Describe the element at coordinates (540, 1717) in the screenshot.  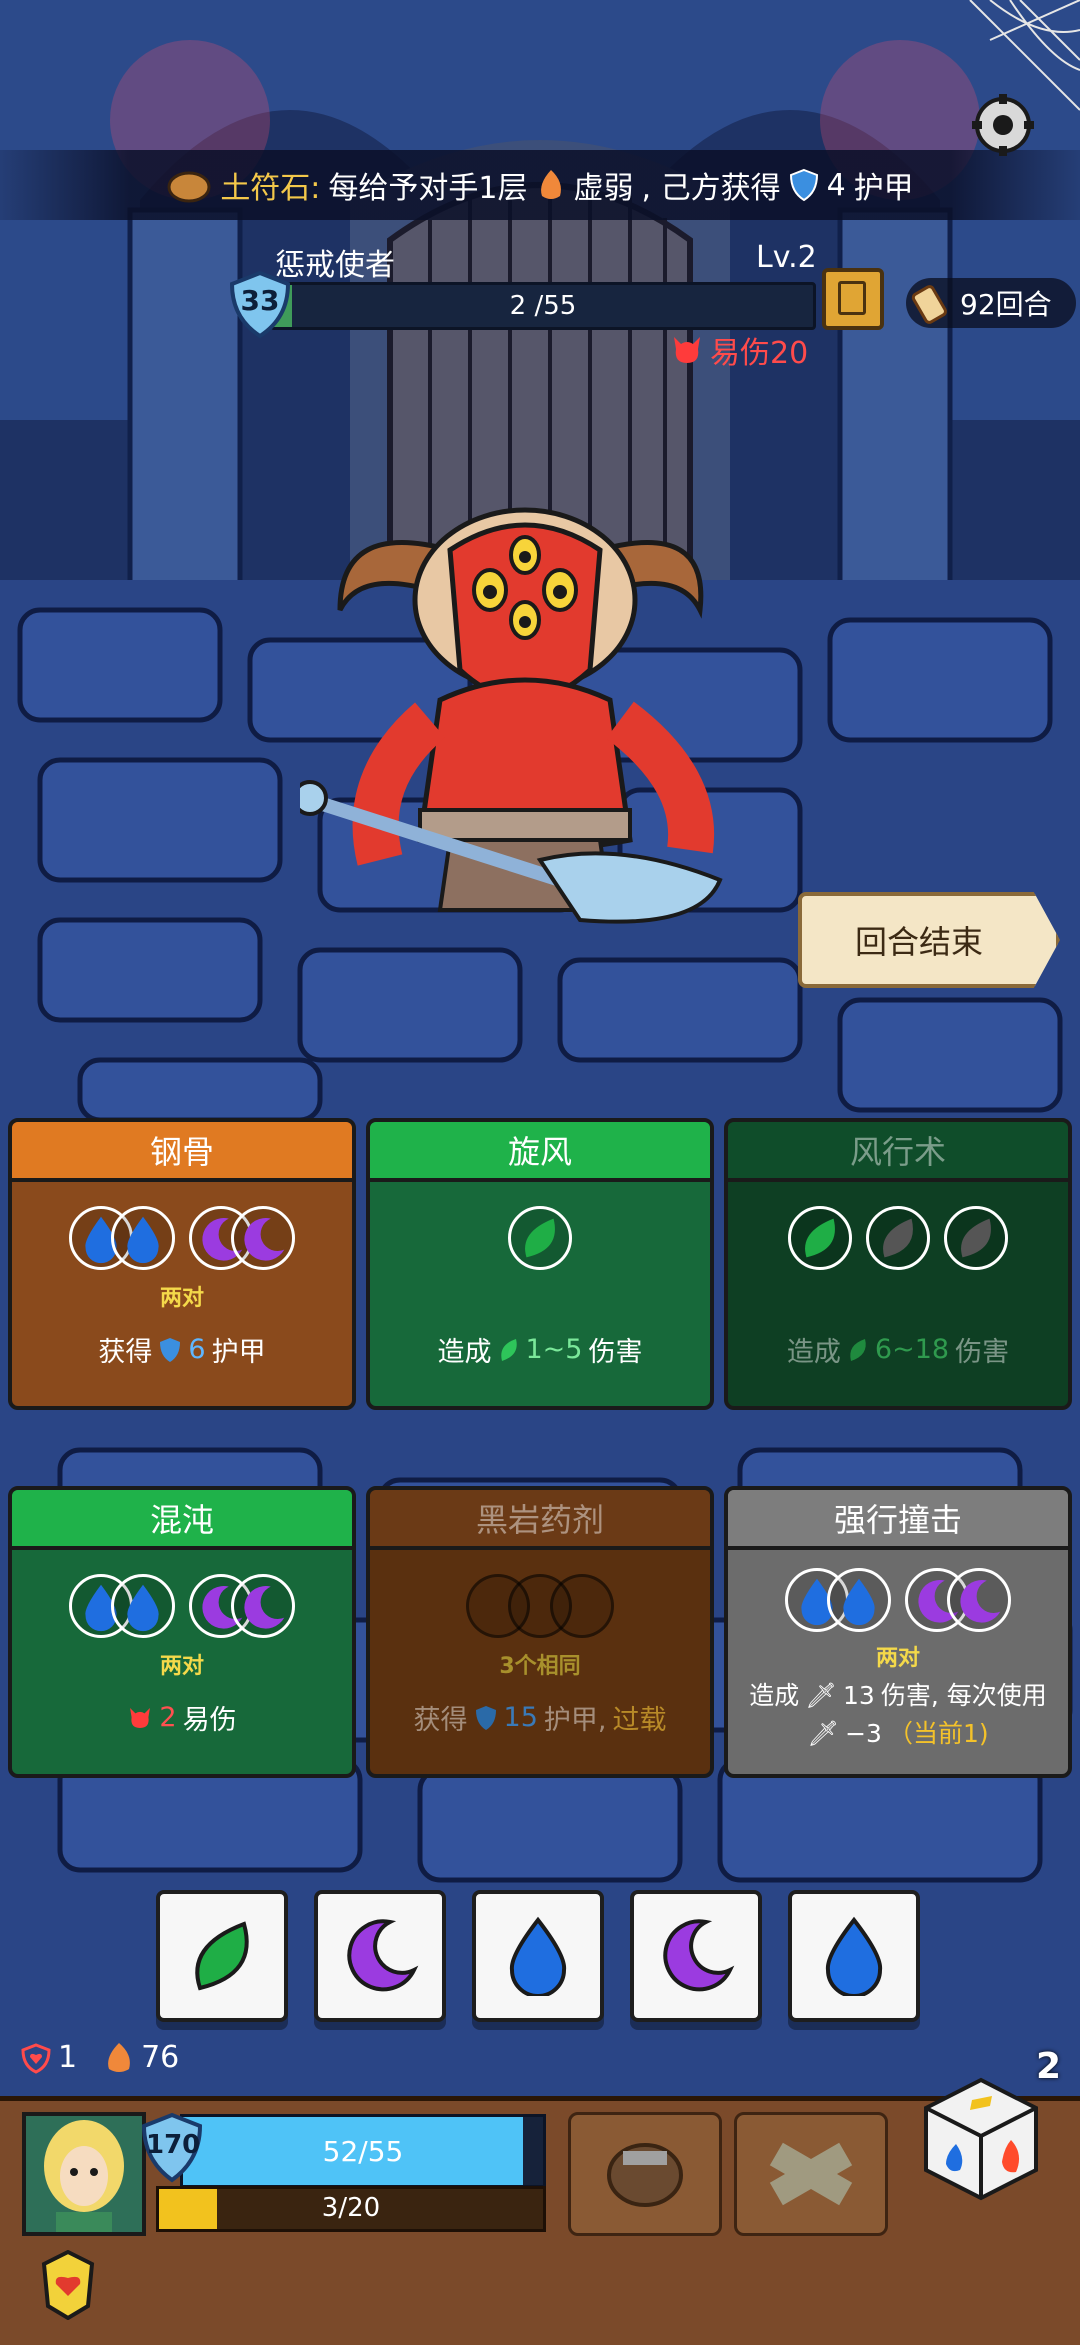
I see `card-effect: 获得 15 护甲, 过载` at that location.